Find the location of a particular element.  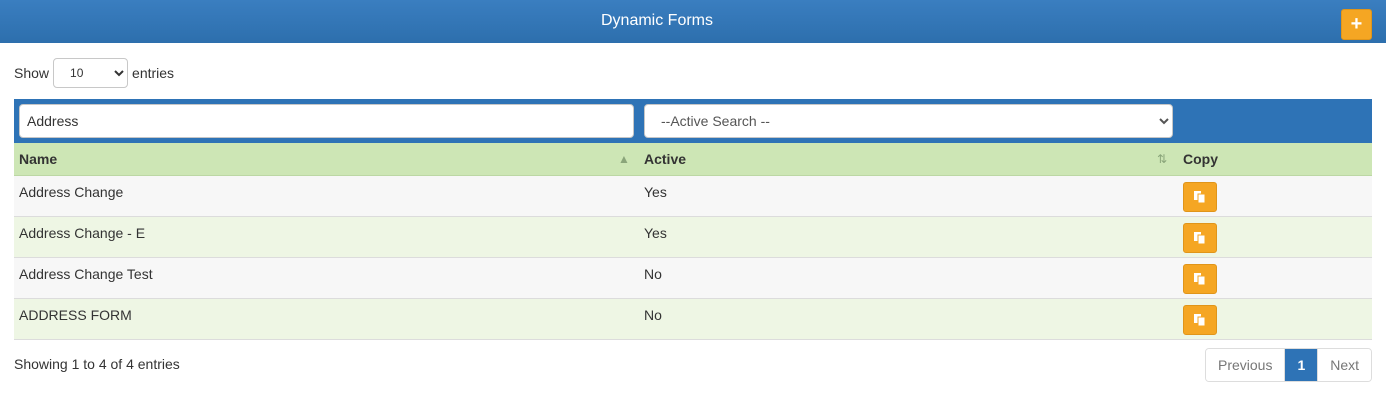

sort-both-icon: ⇅ is located at coordinates (1162, 159).